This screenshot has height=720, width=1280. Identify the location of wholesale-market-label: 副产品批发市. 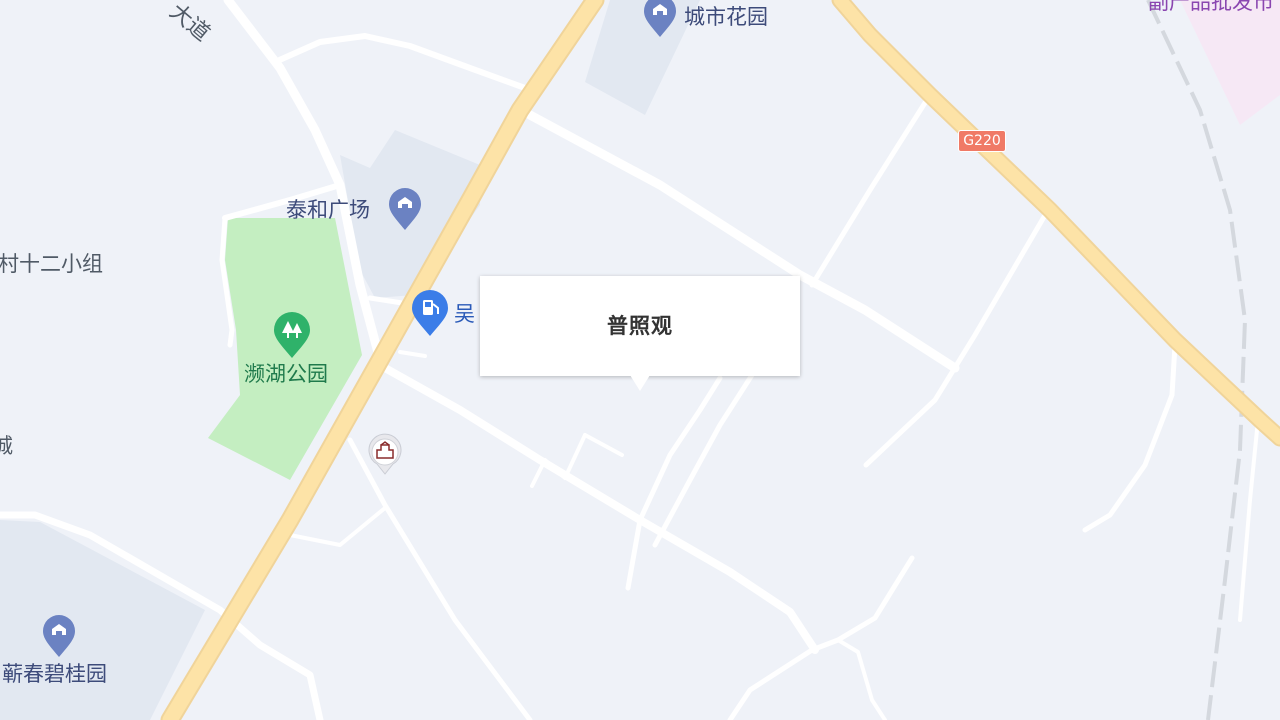
(1211, 7).